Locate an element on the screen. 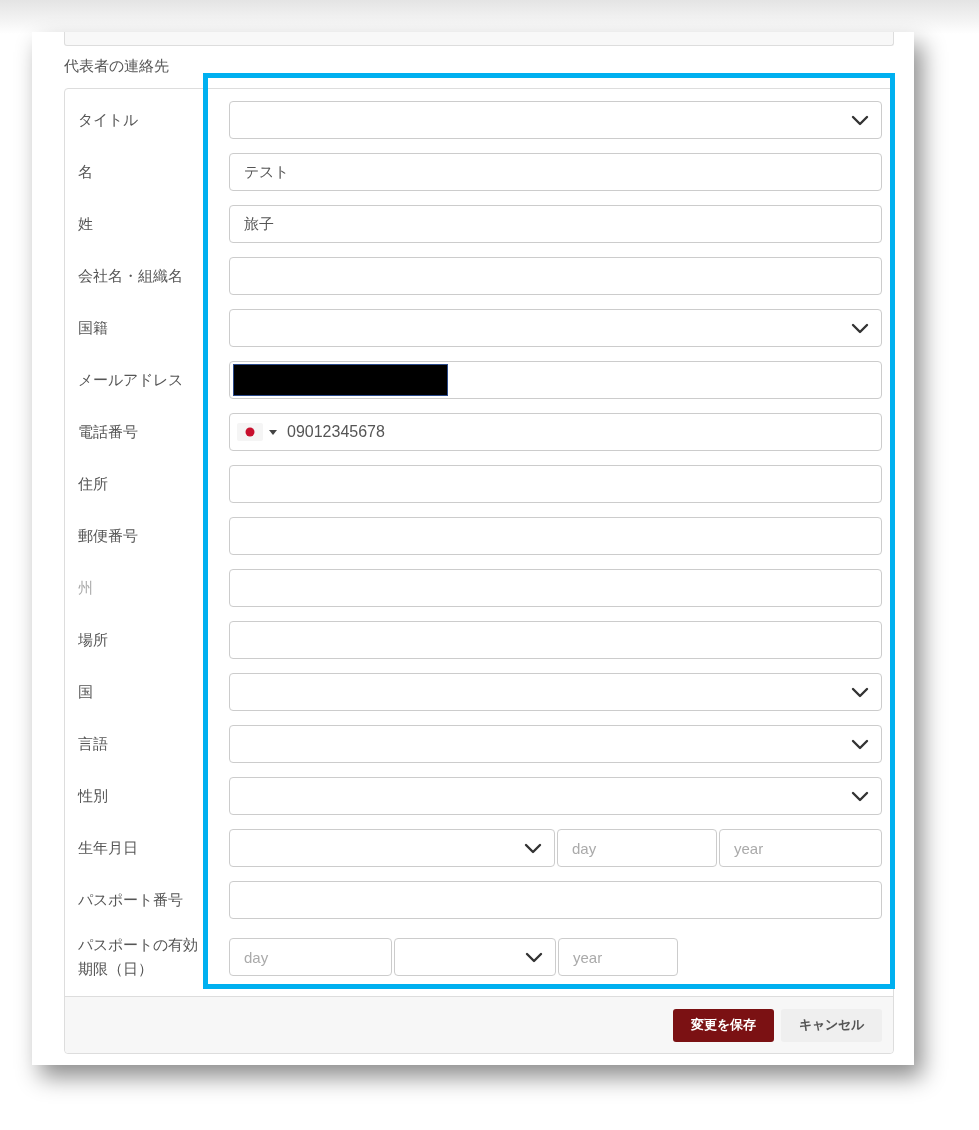 The width and height of the screenshot is (979, 1130). phone-field: 09012345678 is located at coordinates (555, 432).